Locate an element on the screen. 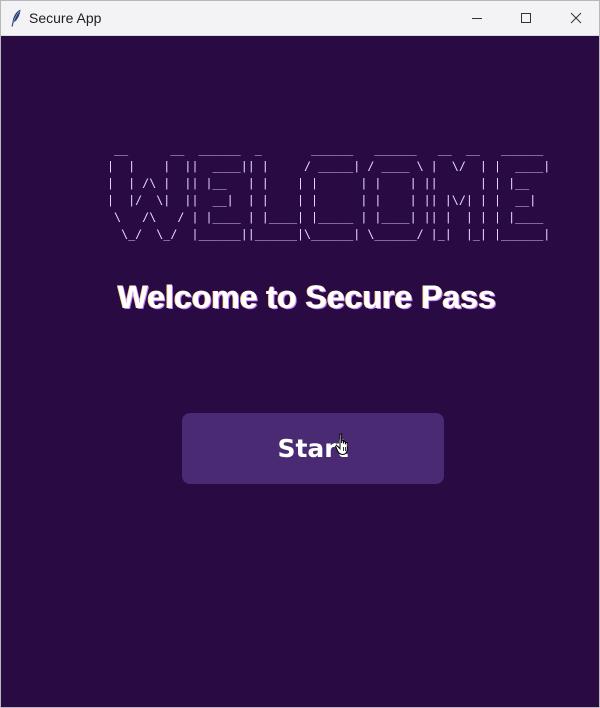 This screenshot has height=708, width=600. minimize-icon is located at coordinates (477, 18).